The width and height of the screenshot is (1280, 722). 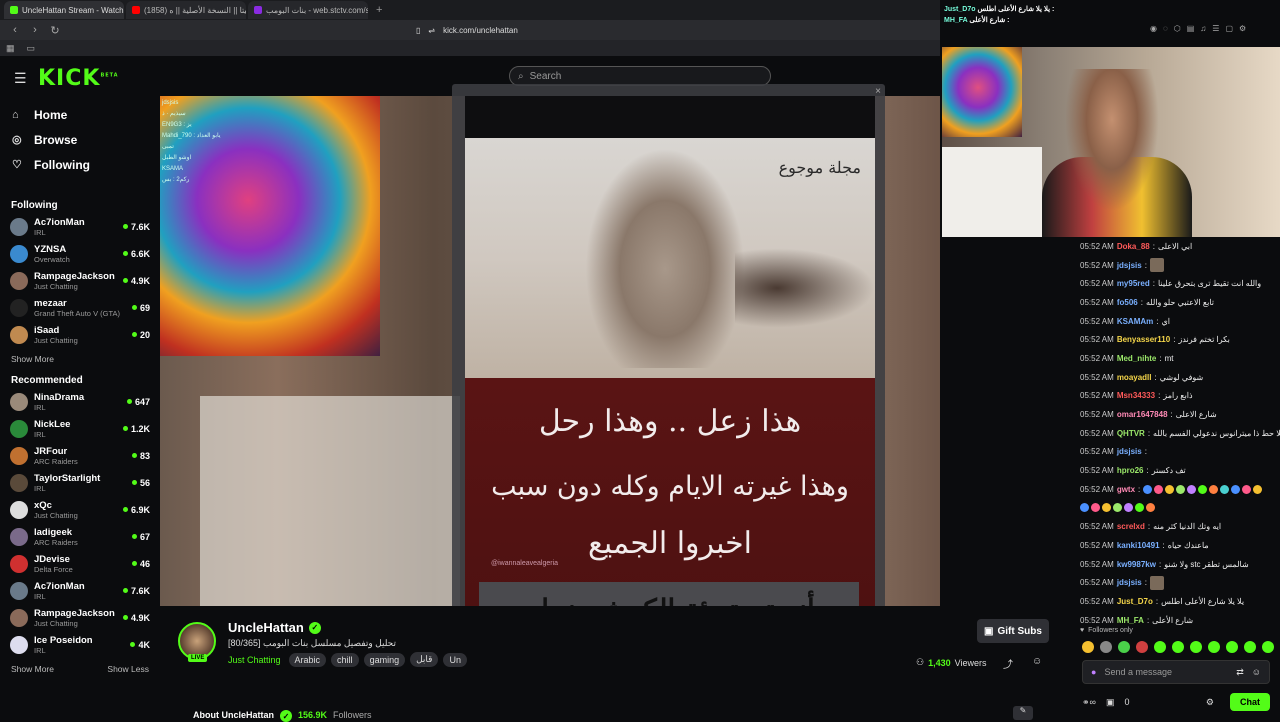 I want to click on message-user: Msn34333, so click(x=1136, y=395).